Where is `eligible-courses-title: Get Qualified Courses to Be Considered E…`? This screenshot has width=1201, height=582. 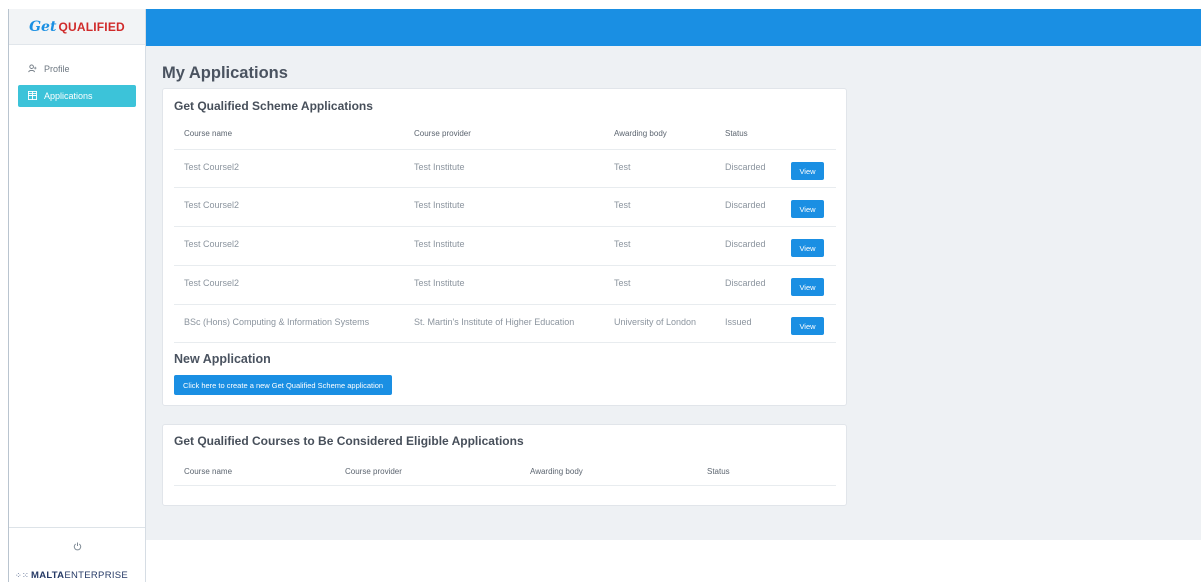 eligible-courses-title: Get Qualified Courses to Be Considered E… is located at coordinates (349, 441).